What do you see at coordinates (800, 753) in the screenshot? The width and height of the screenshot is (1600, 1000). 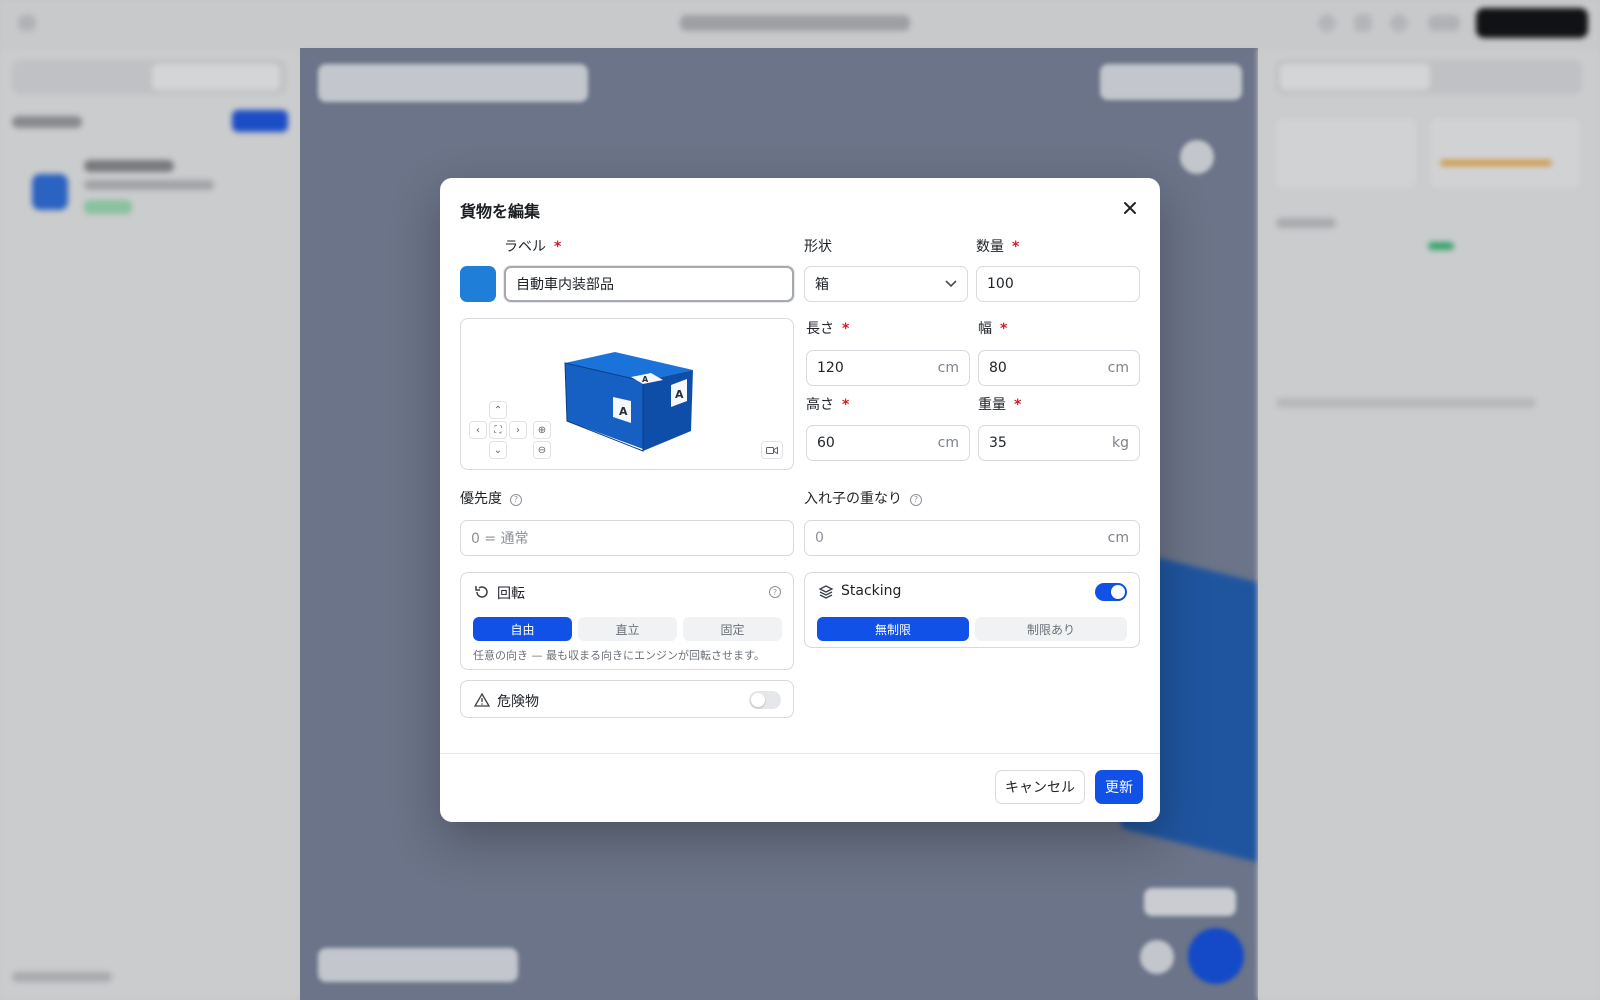 I see `footer-divider` at bounding box center [800, 753].